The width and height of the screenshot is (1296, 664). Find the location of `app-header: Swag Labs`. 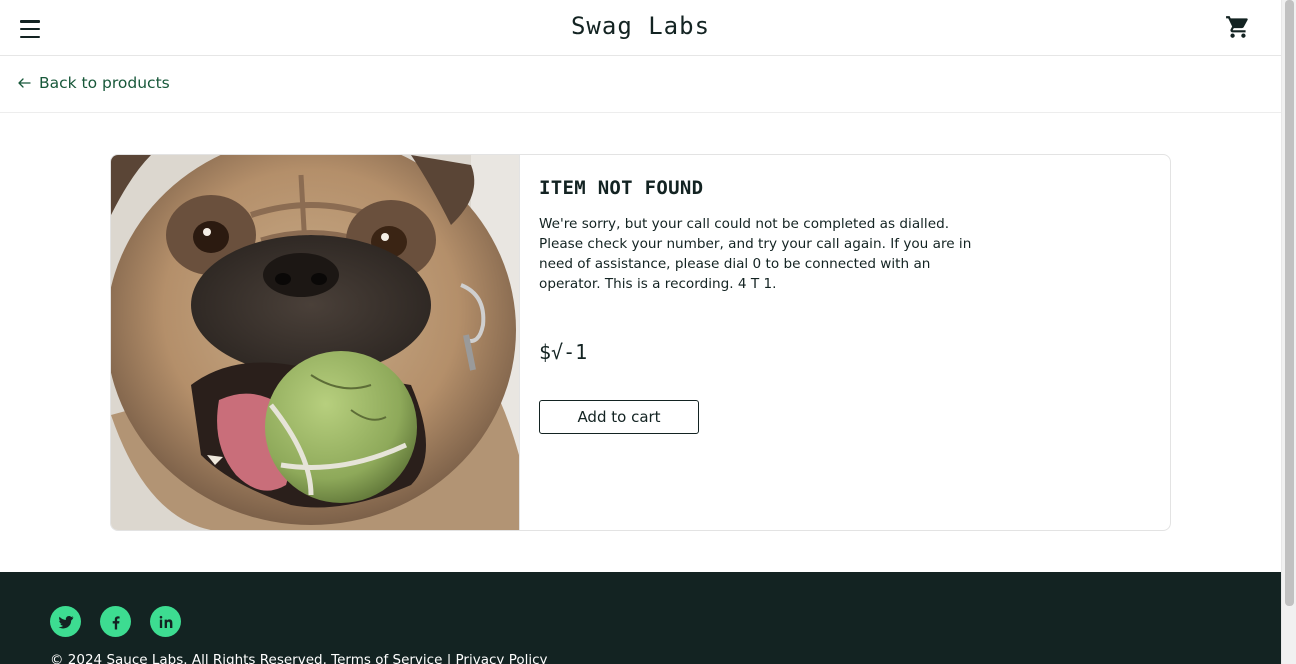

app-header: Swag Labs is located at coordinates (640, 28).